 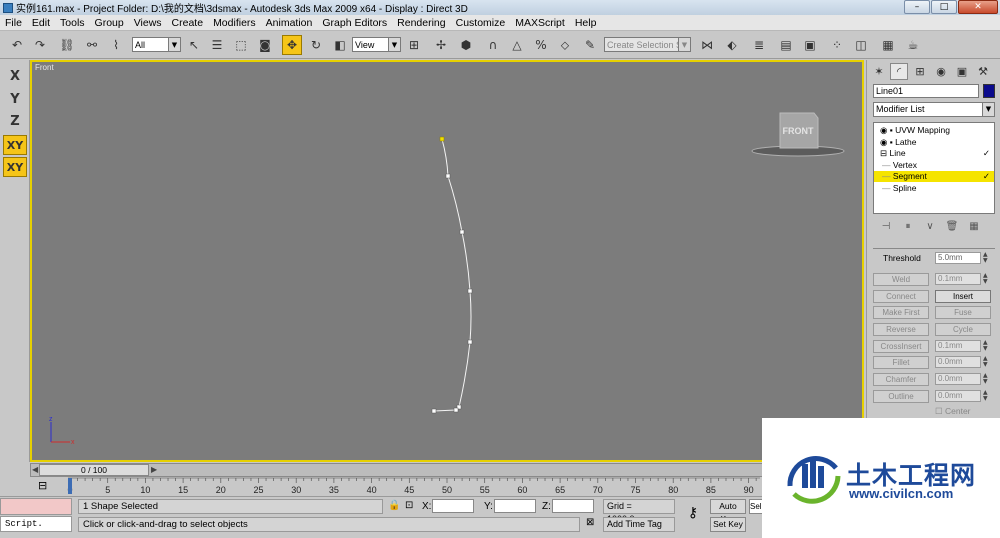 What do you see at coordinates (886, 226) in the screenshot?
I see `pin-stack-icon: ⊣` at bounding box center [886, 226].